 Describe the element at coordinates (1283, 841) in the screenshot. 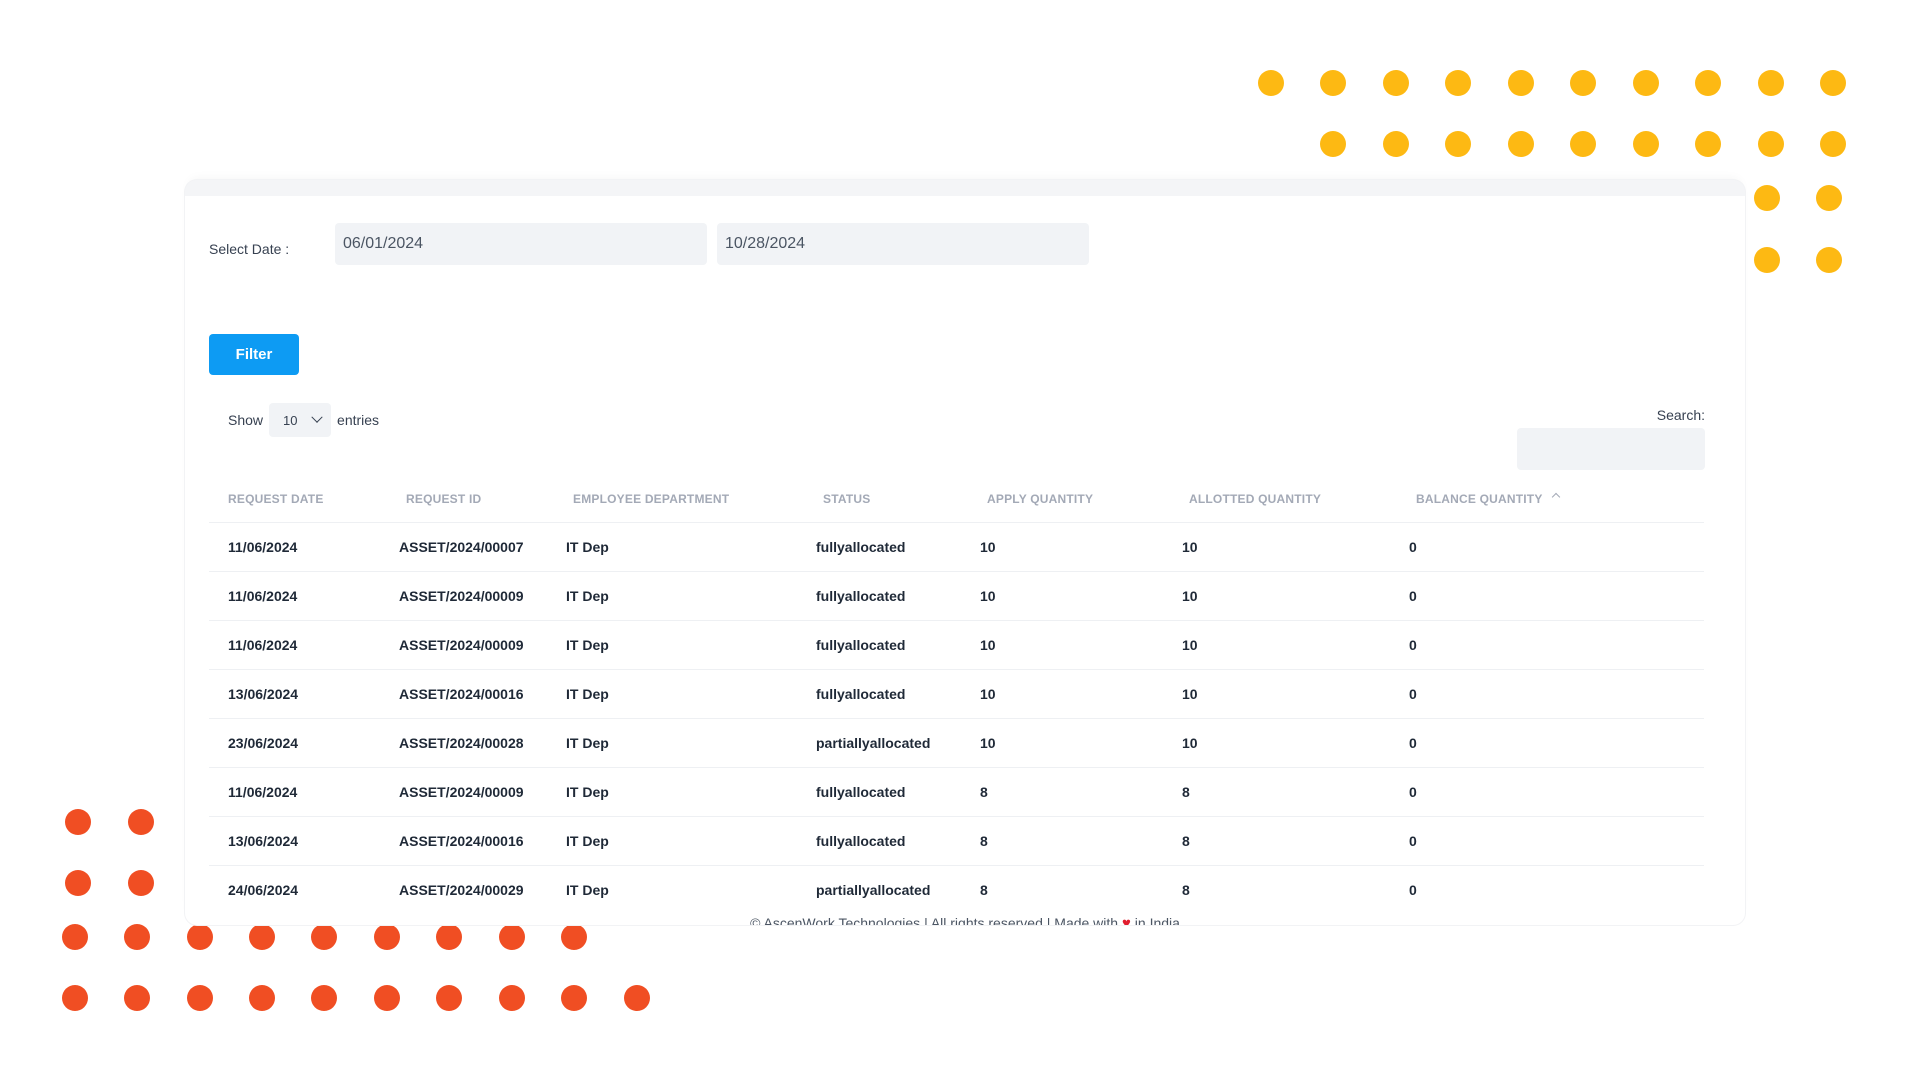

I see `cell-allotted-quantity: 8` at that location.